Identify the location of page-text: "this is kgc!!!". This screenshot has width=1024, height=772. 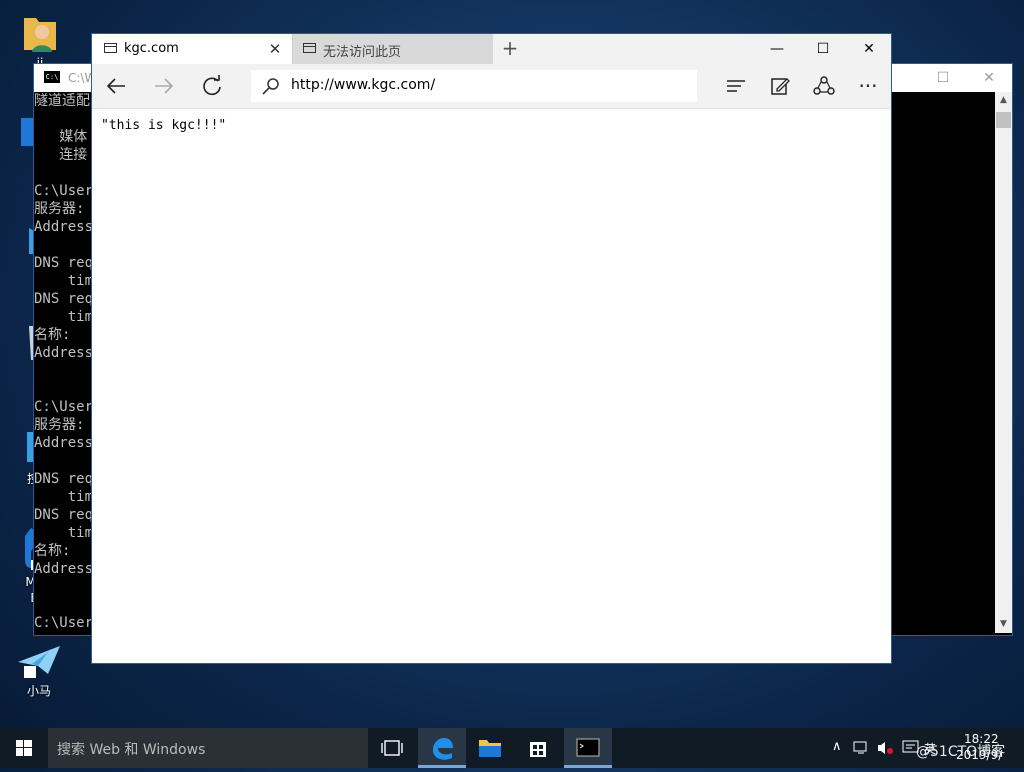
(164, 125).